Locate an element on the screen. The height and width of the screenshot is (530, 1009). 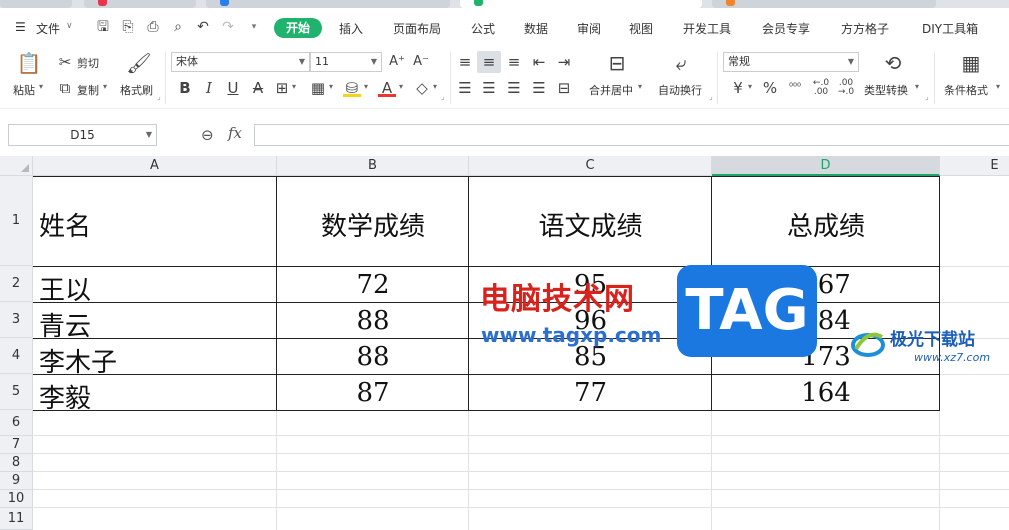
row-header: 11 is located at coordinates (16, 519).